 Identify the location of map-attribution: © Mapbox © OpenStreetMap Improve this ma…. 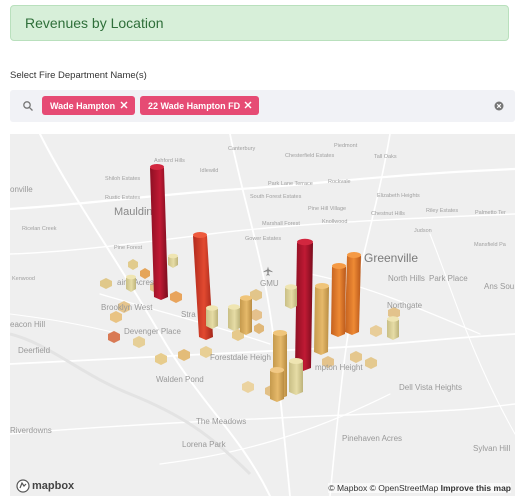
(419, 488).